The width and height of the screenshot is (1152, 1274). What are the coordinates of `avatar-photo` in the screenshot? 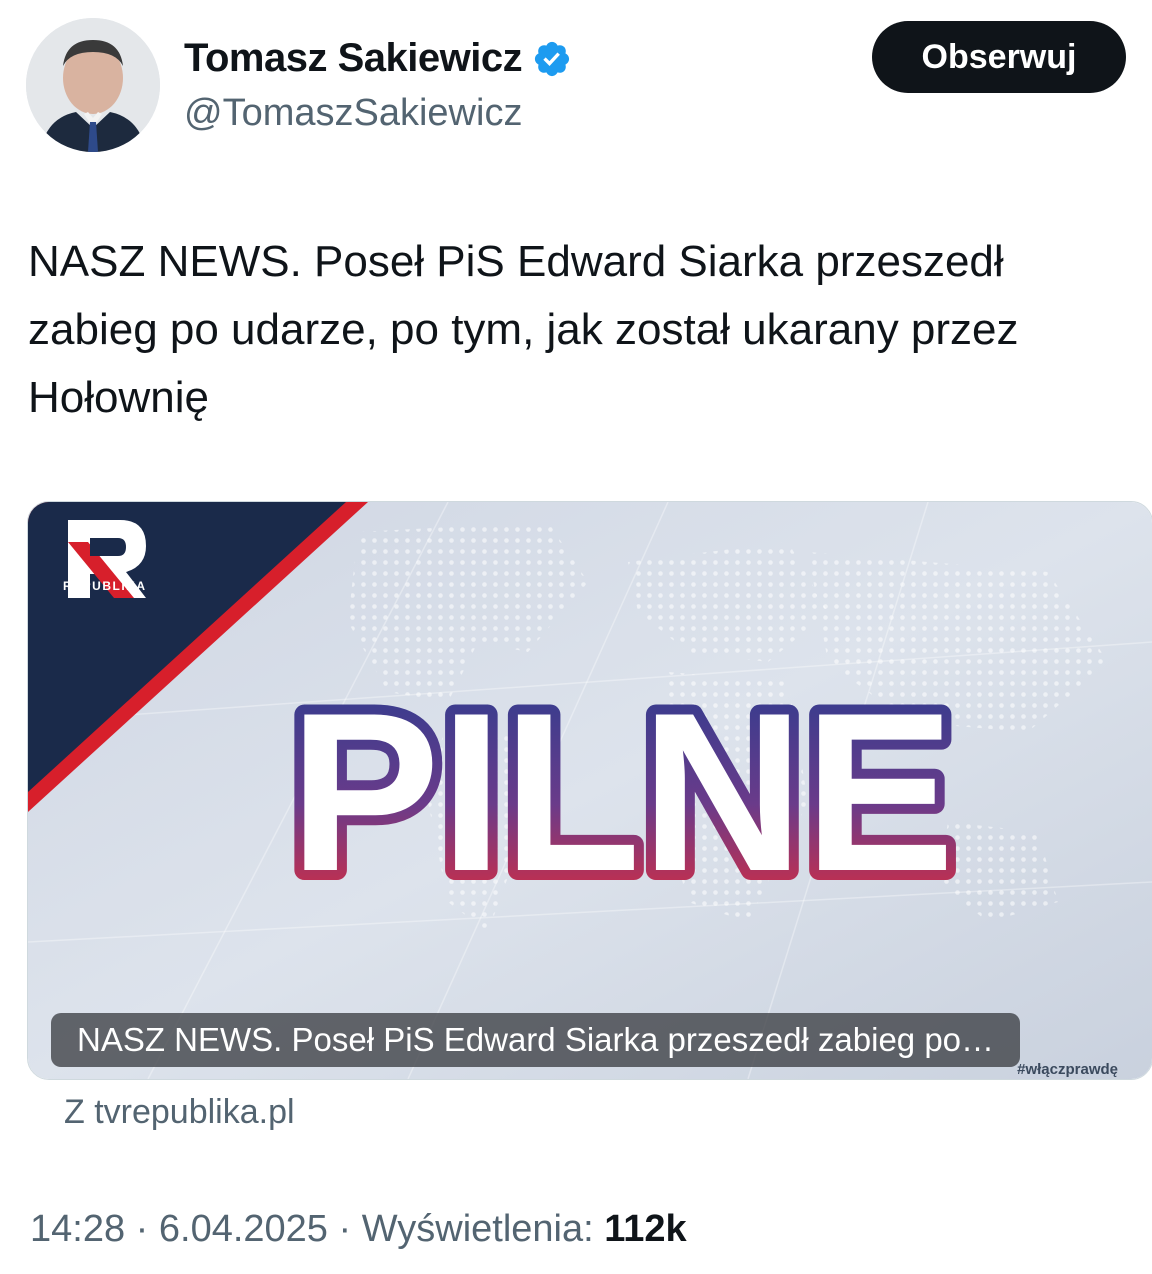 It's located at (93, 85).